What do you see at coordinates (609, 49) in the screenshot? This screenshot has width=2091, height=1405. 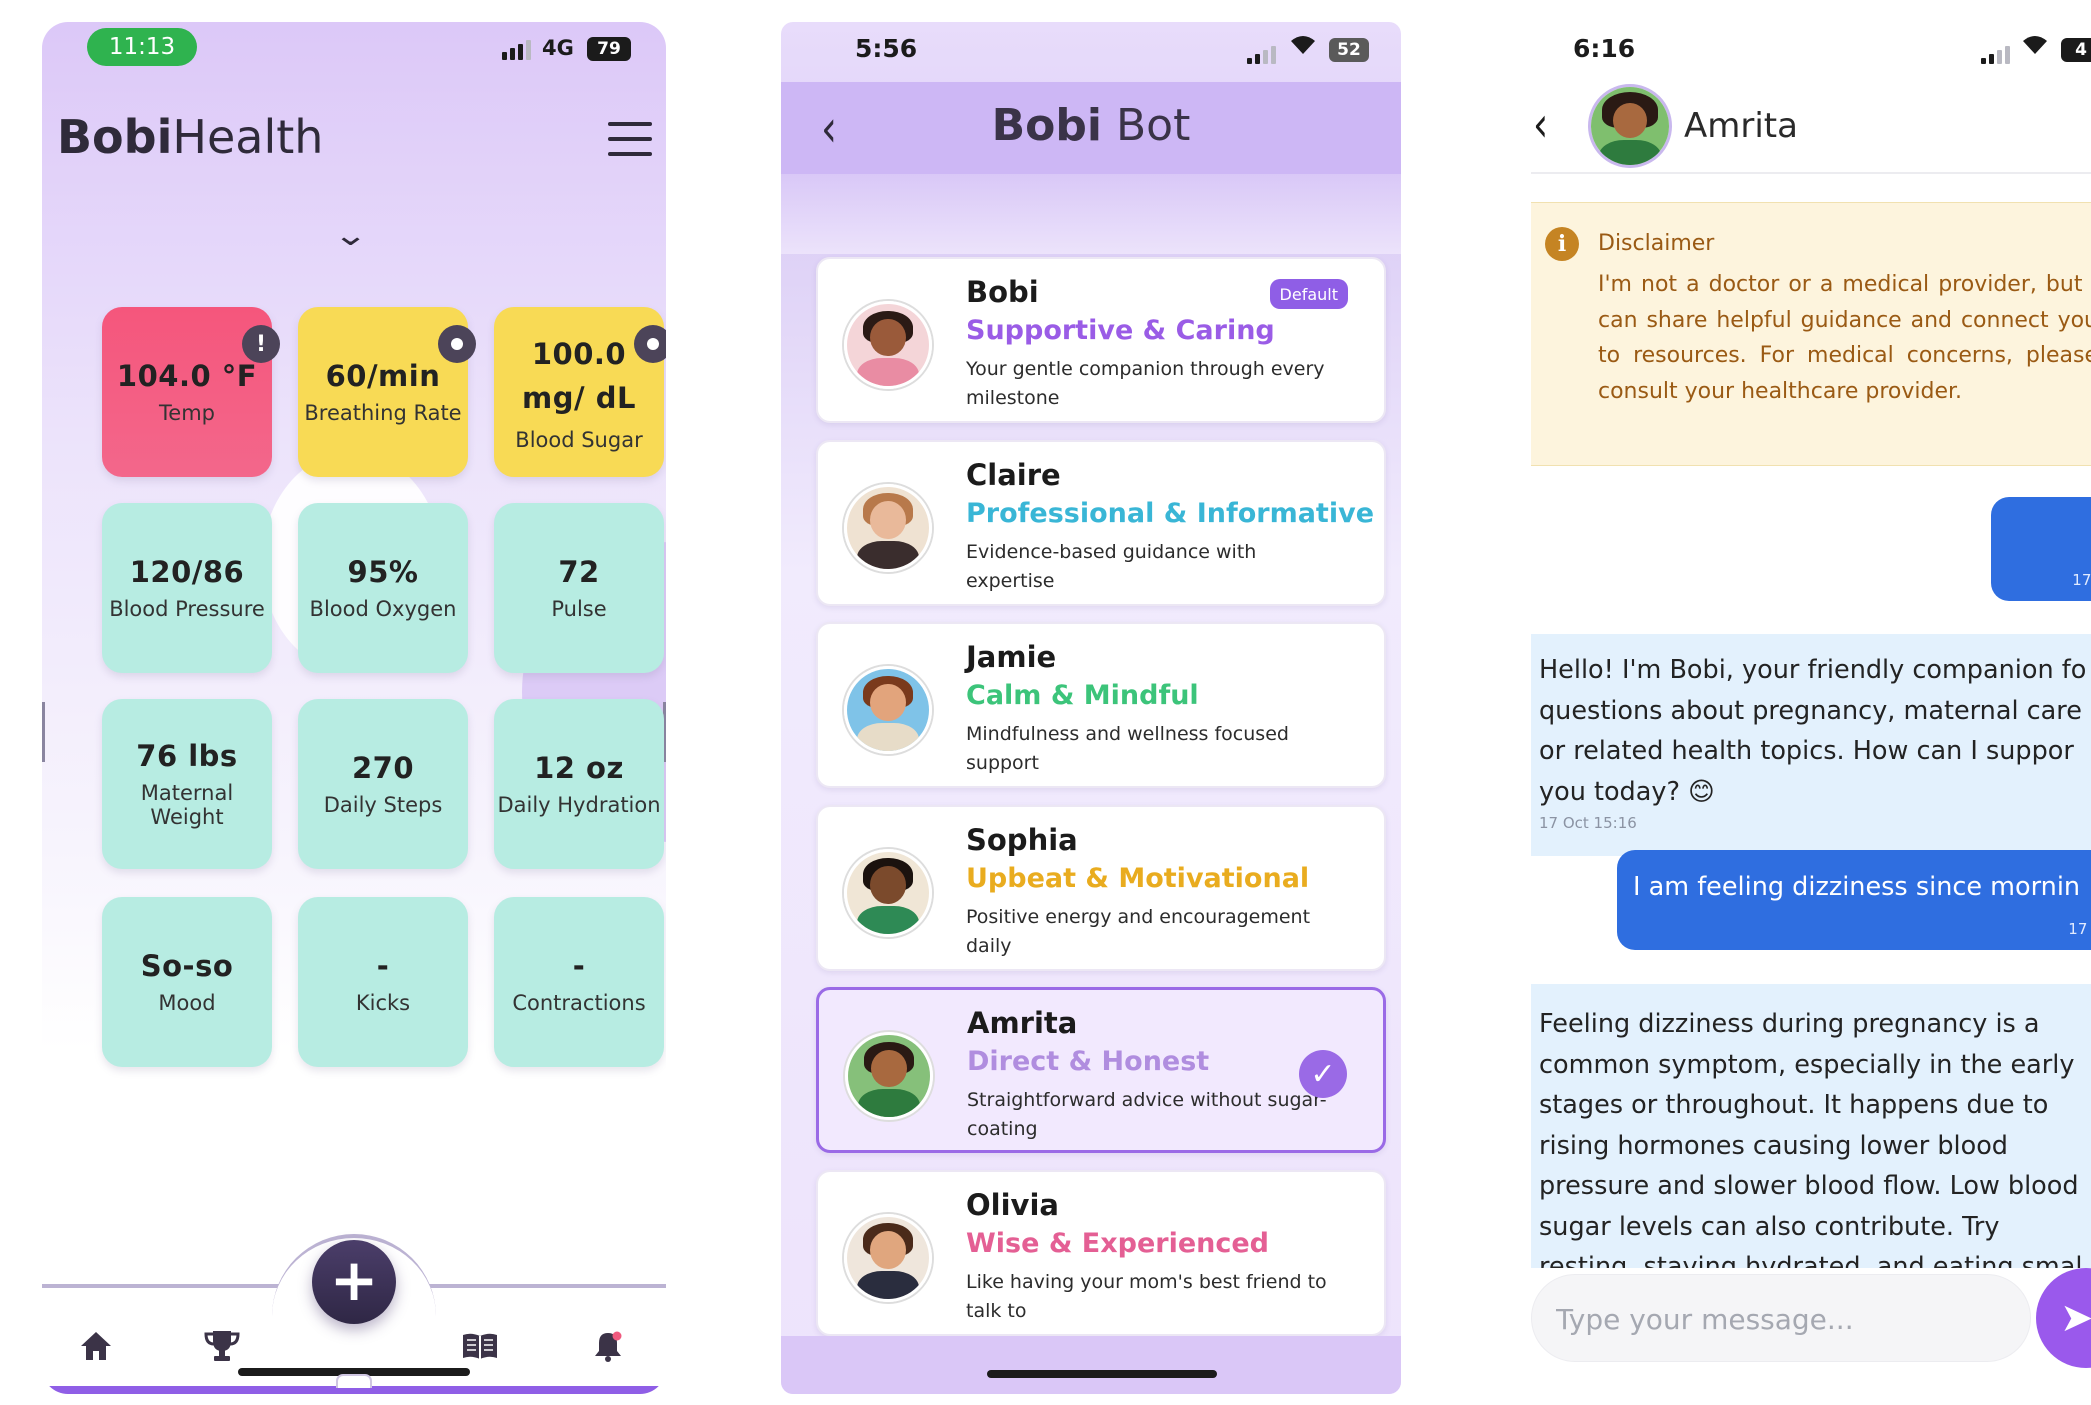 I see `battery-icon: 79` at bounding box center [609, 49].